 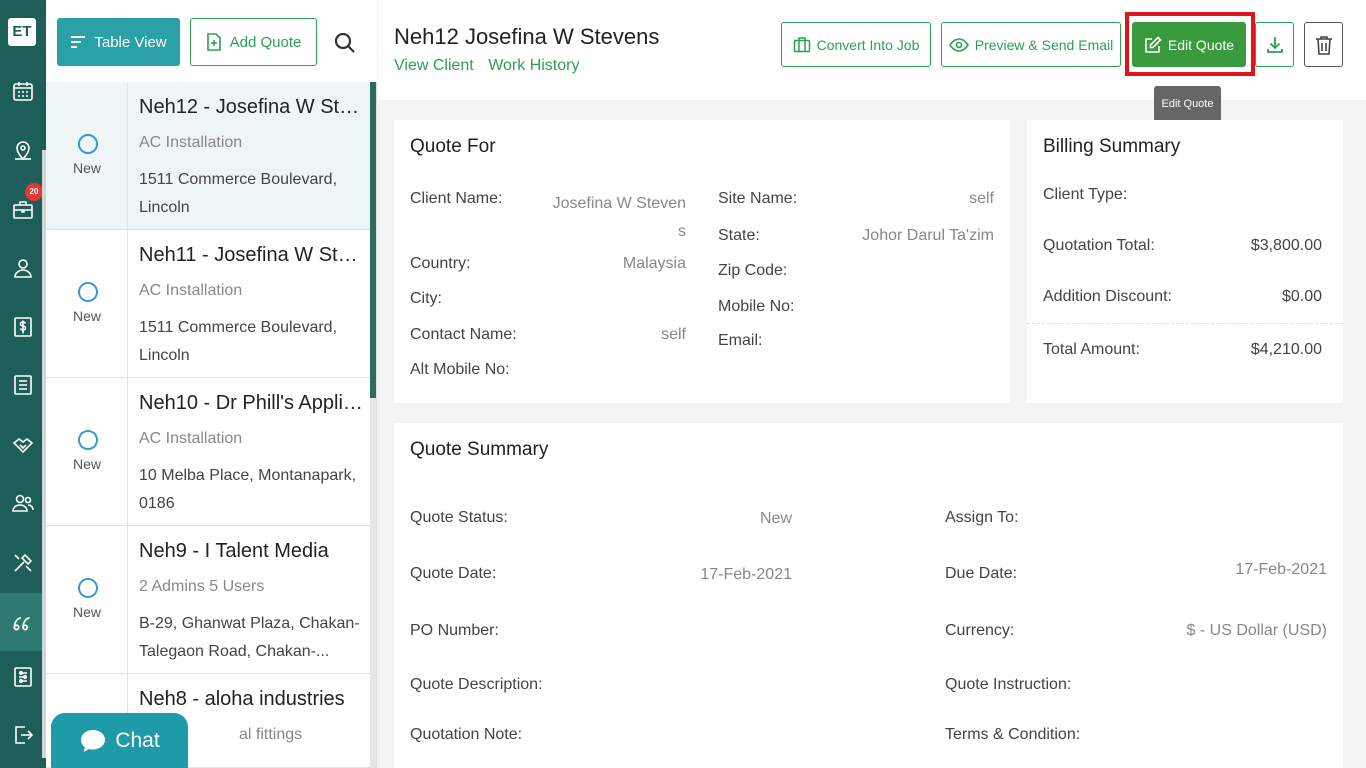 I want to click on contact-name-label: Contact Name:, so click(x=463, y=334).